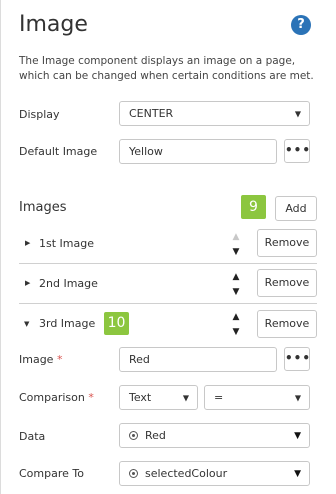  Describe the element at coordinates (287, 283) in the screenshot. I see `remove-image-button-2: Remove` at that location.